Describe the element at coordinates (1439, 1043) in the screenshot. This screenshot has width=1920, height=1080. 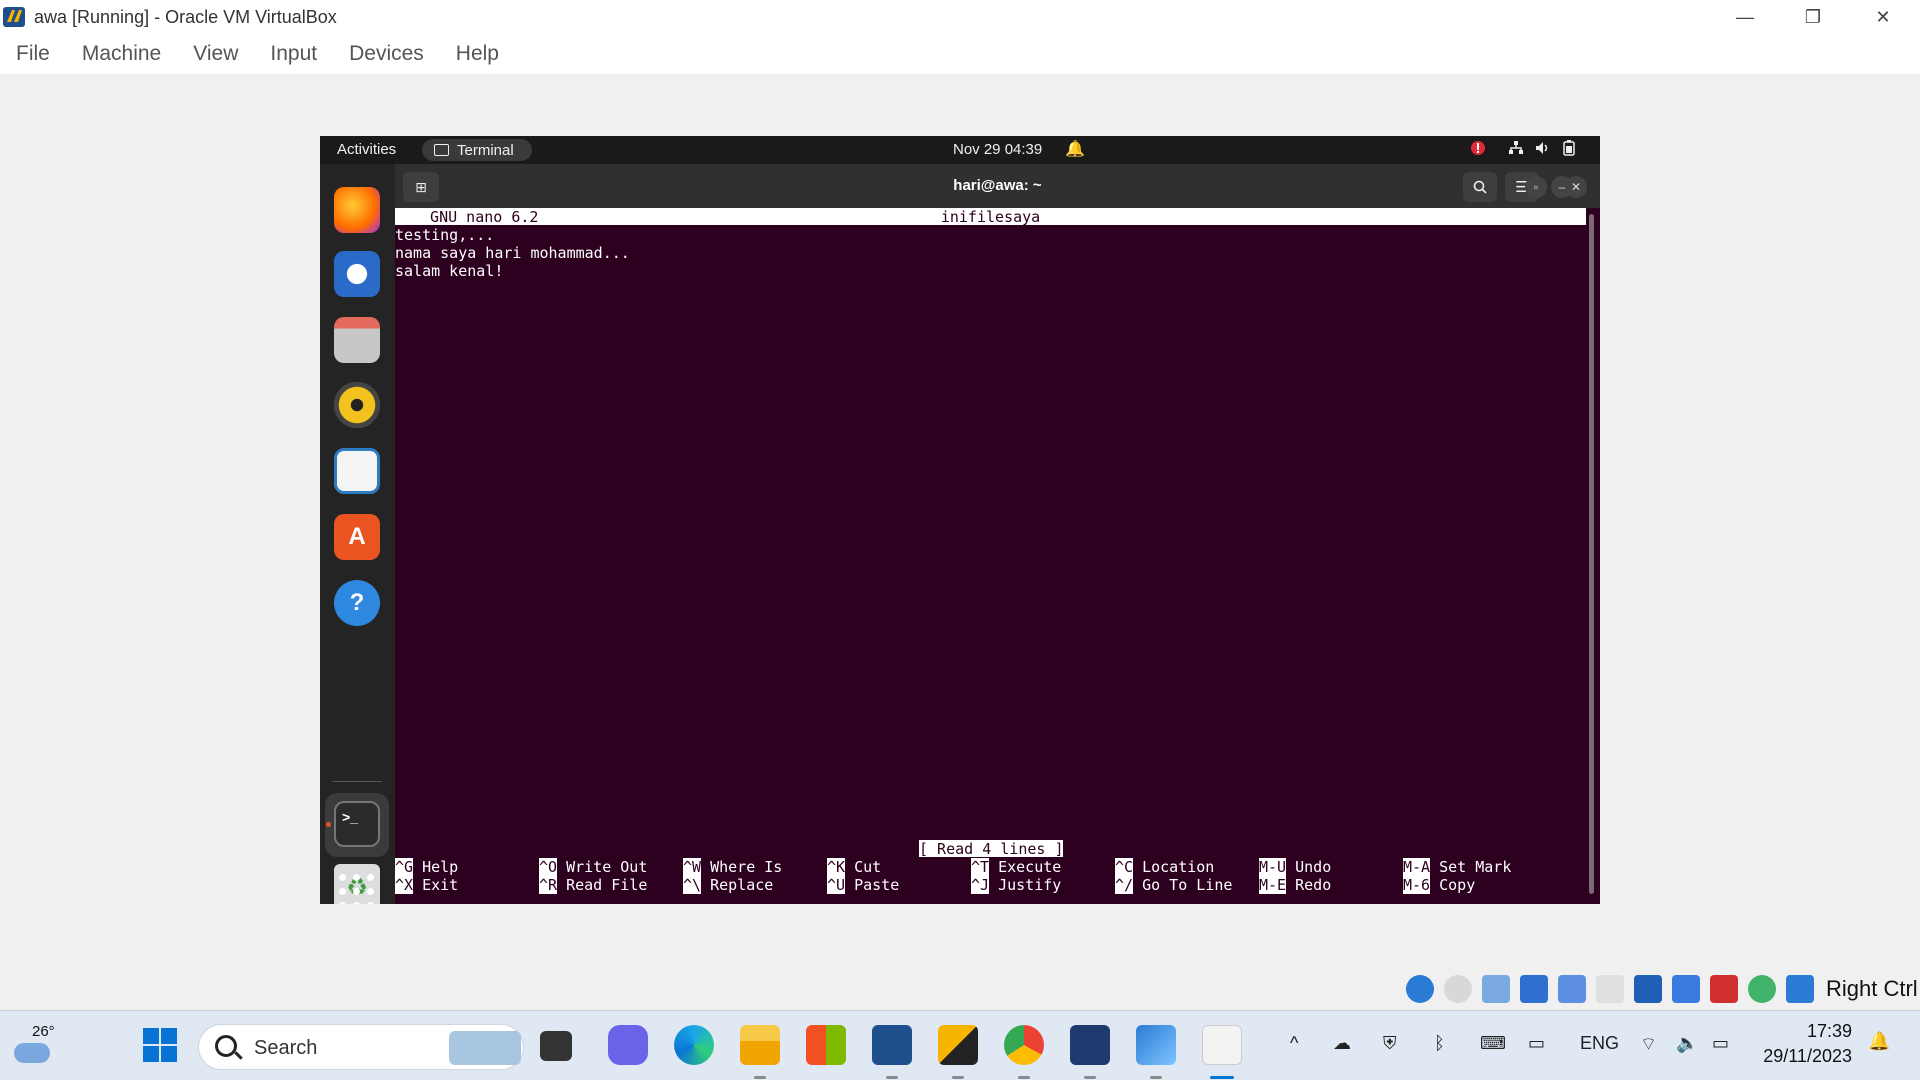
I see `bluetooth-icon: ᛒ` at that location.